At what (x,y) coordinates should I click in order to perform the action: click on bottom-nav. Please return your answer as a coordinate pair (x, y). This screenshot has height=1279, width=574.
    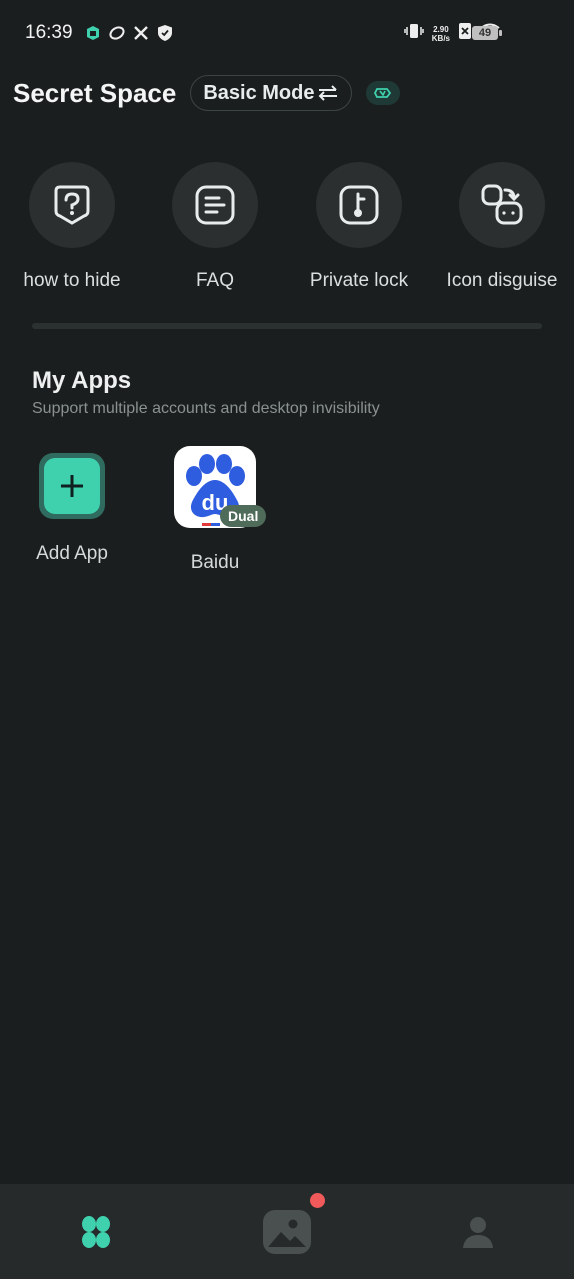
    Looking at the image, I should click on (287, 1231).